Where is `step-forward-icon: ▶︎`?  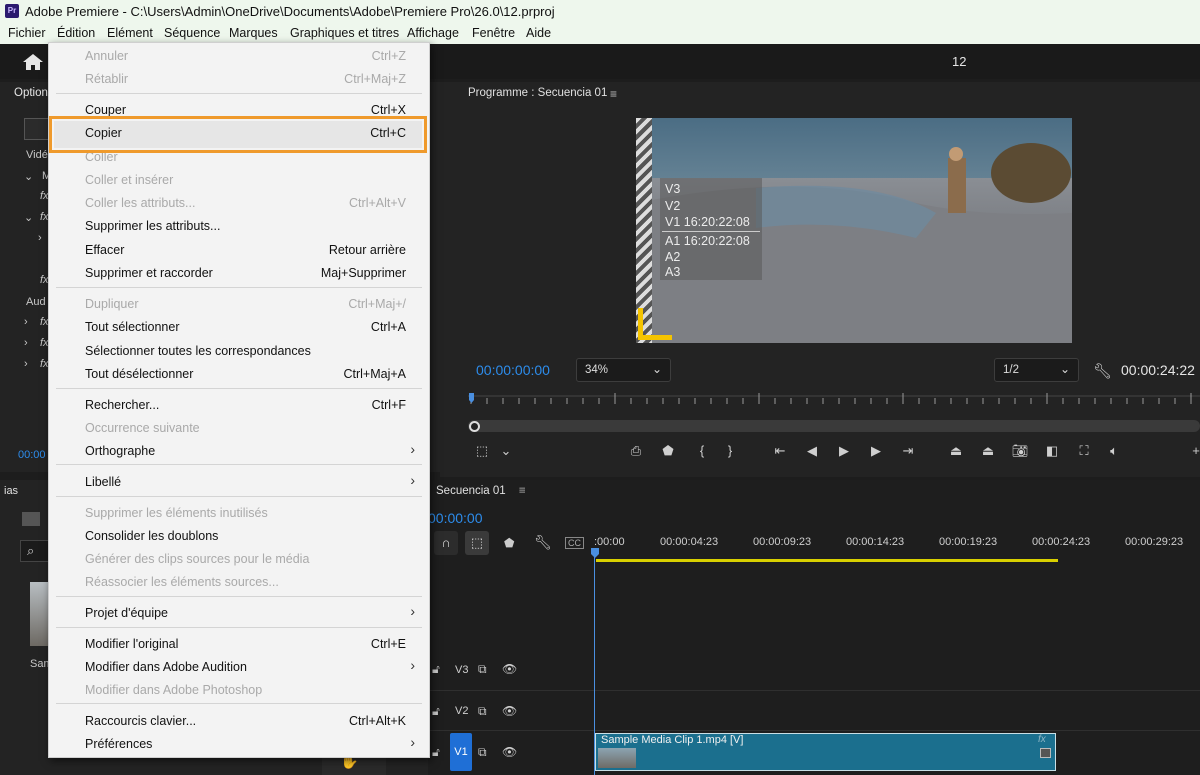 step-forward-icon: ▶︎ is located at coordinates (876, 451).